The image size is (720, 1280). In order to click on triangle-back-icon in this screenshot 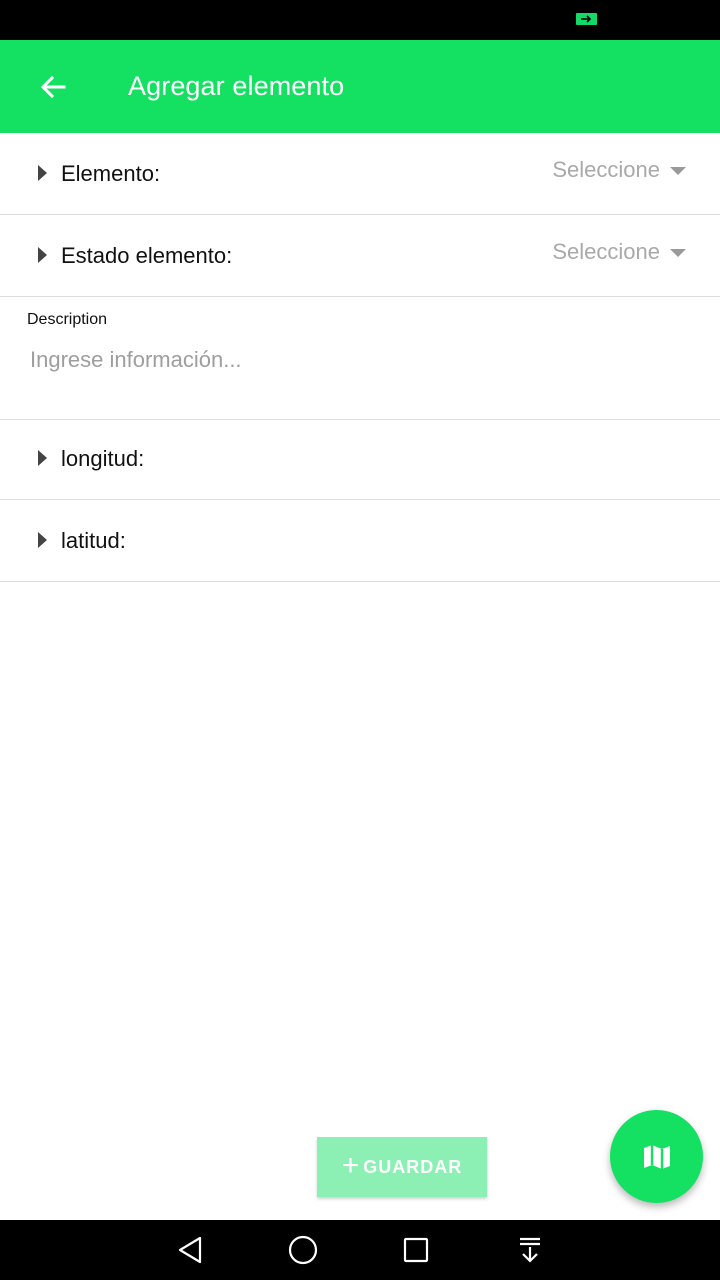, I will do `click(190, 1250)`.